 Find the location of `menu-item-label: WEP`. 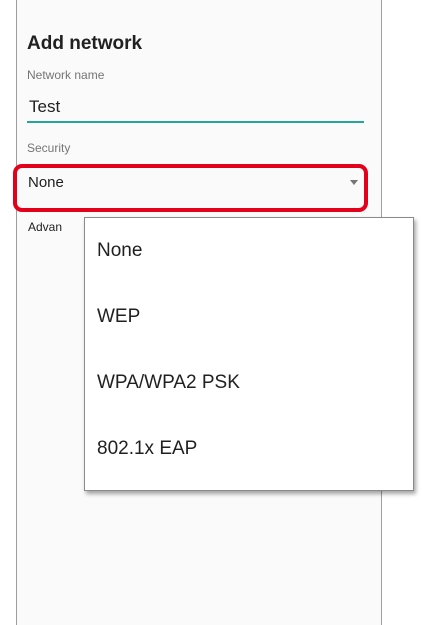

menu-item-label: WEP is located at coordinates (119, 316).